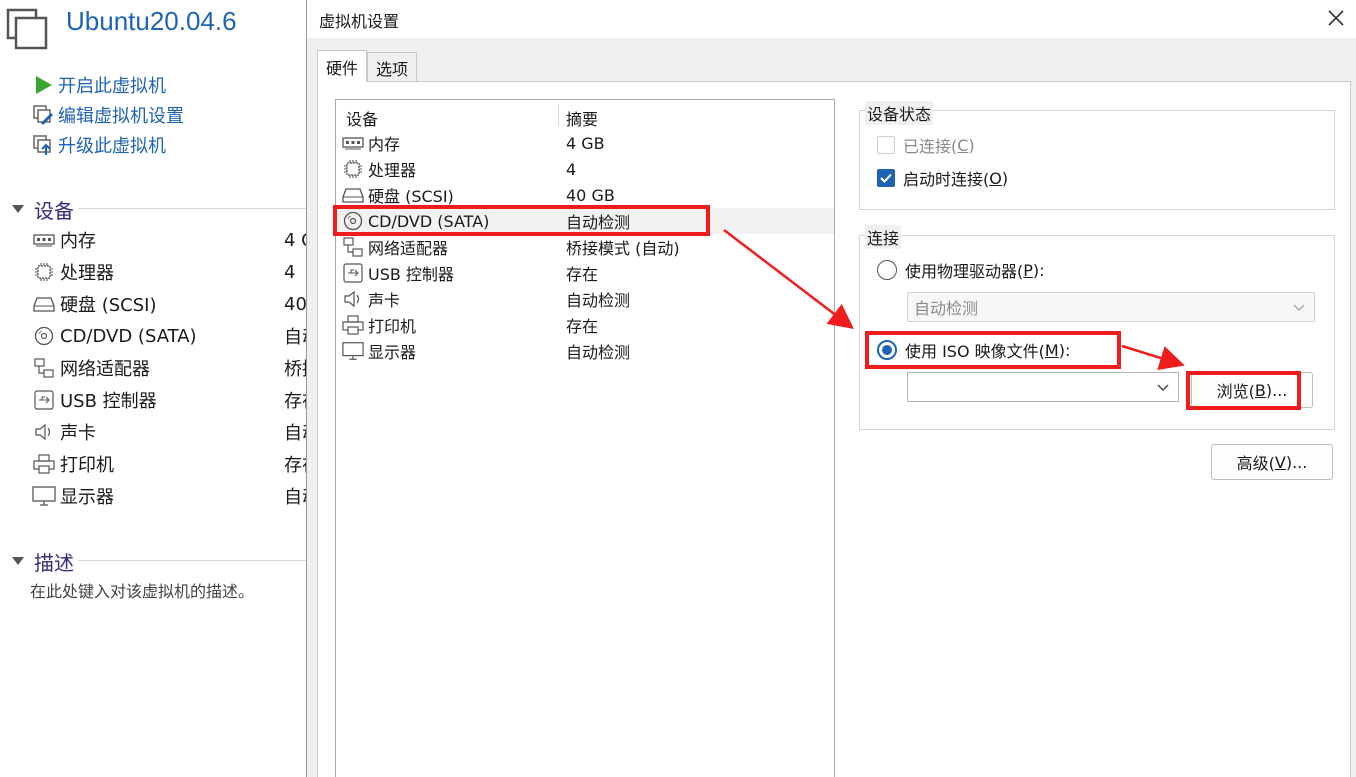 The image size is (1356, 777). I want to click on vm-device-row: 处理器 4, so click(169, 272).